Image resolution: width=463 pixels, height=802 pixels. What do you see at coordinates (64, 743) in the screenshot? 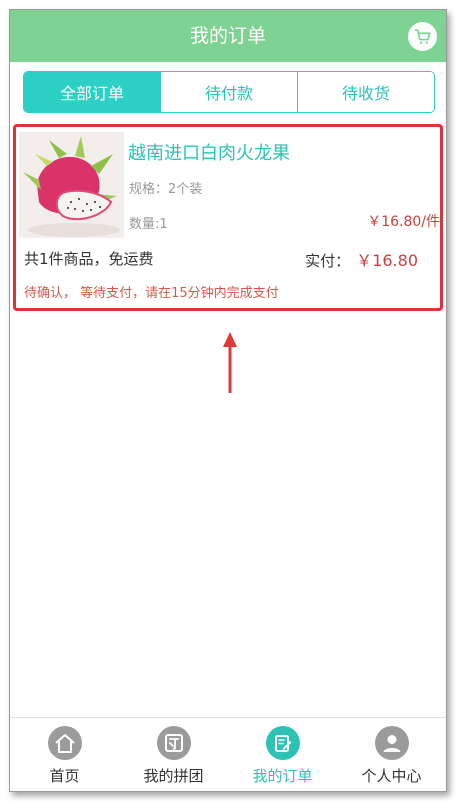
I see `home-icon` at bounding box center [64, 743].